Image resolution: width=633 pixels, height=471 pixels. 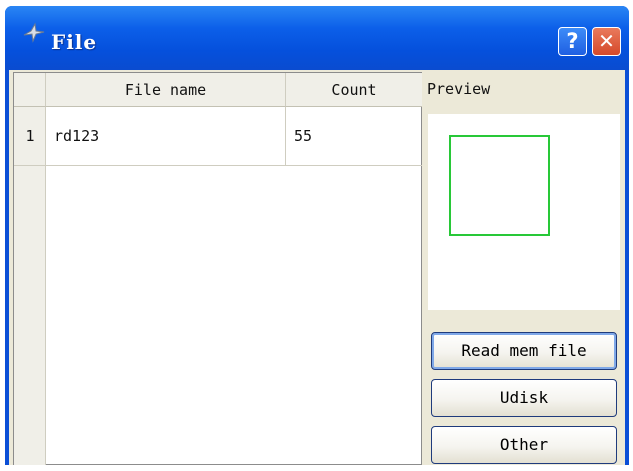 I want to click on preview-shape, so click(x=499, y=185).